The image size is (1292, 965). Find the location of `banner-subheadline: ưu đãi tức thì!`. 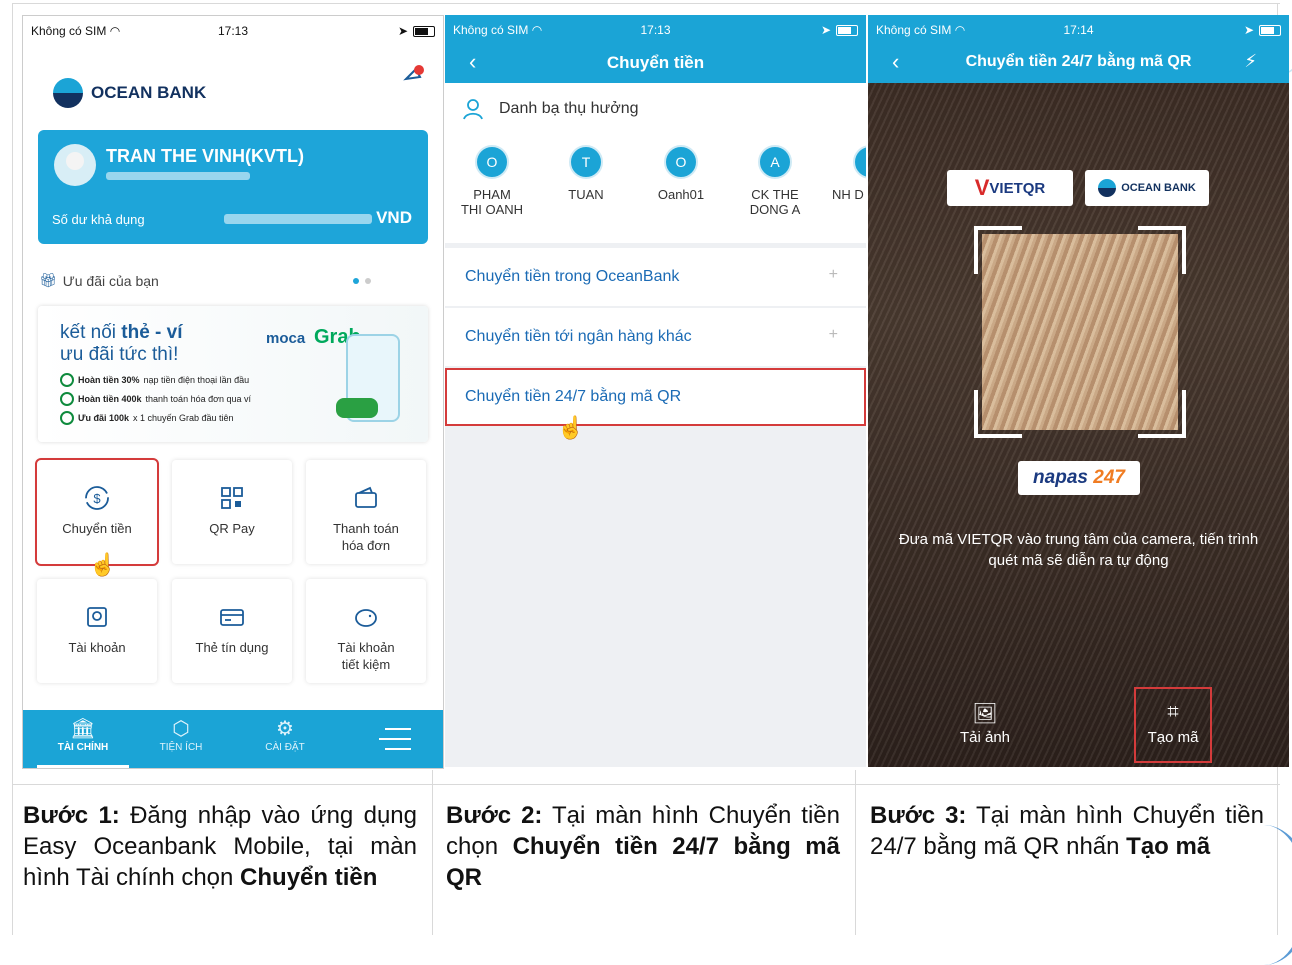

banner-subheadline: ưu đãi tức thì! is located at coordinates (119, 354).